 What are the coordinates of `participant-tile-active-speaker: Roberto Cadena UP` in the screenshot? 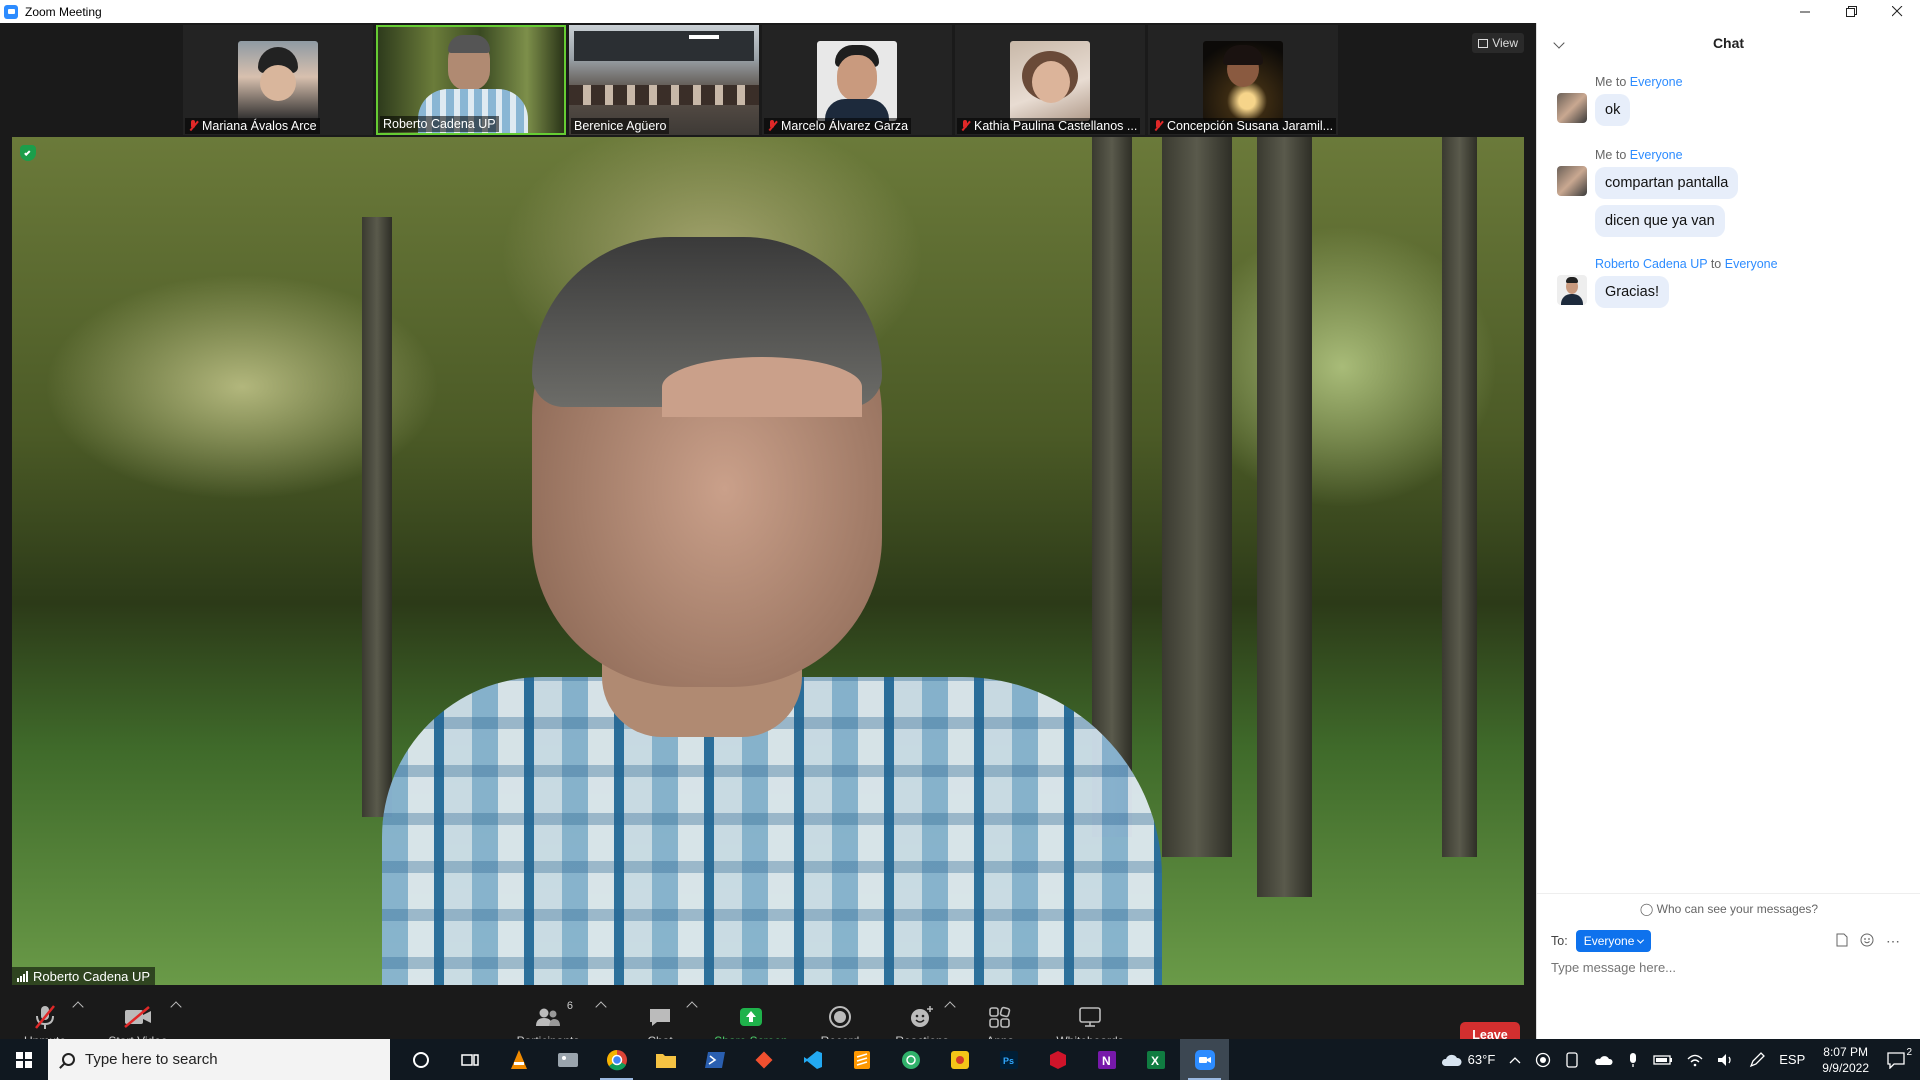 It's located at (471, 80).